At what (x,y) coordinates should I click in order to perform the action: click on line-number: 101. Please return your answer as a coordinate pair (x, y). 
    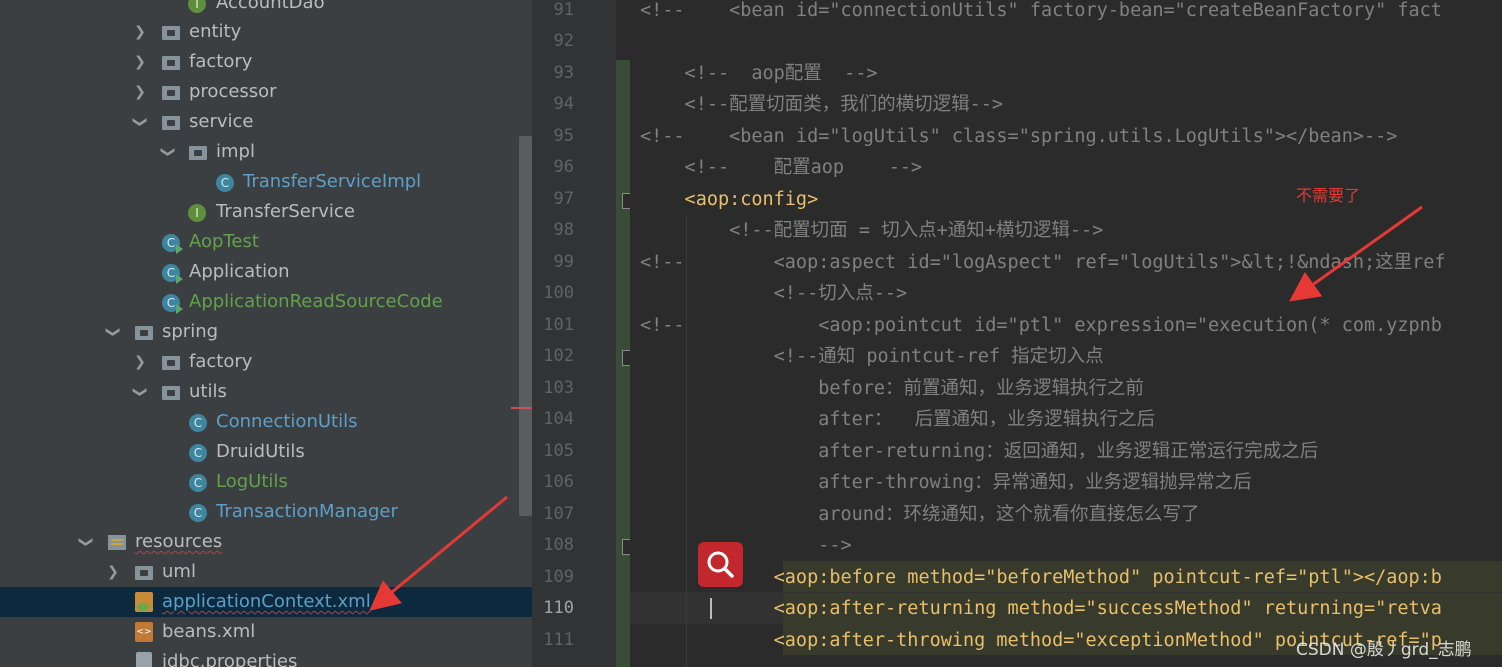
    Looking at the image, I should click on (558, 325).